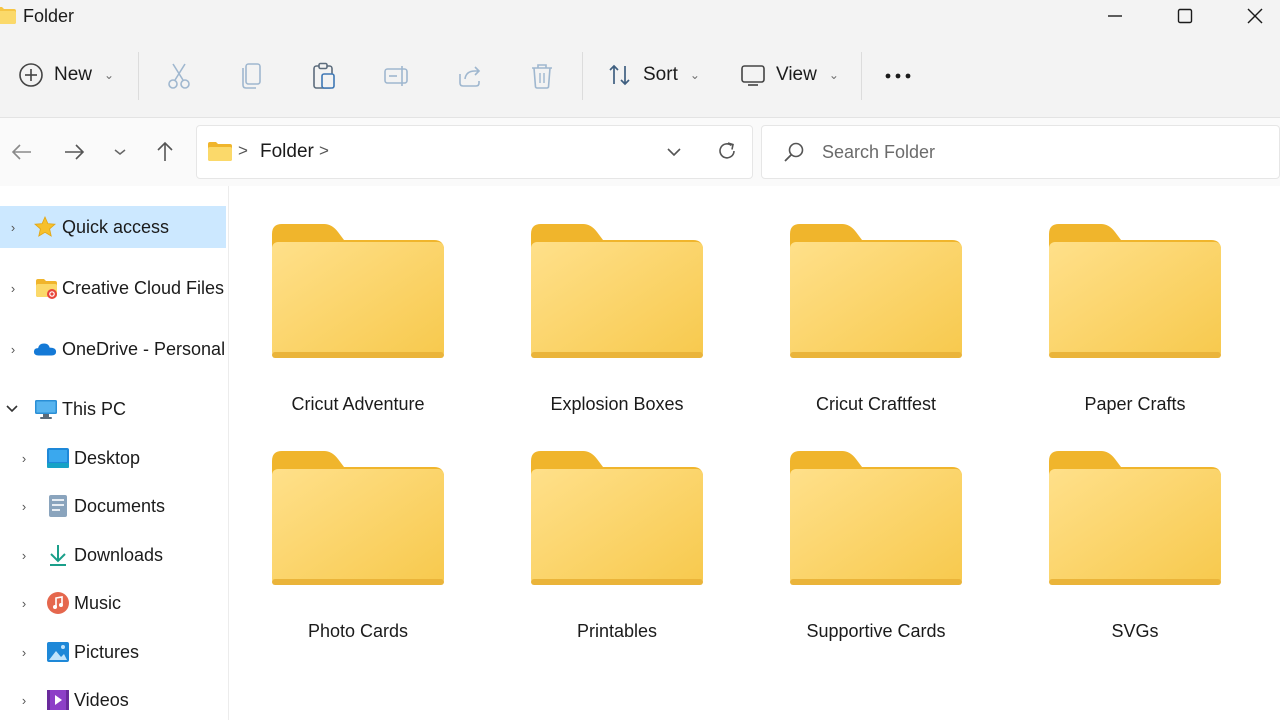 Image resolution: width=1280 pixels, height=720 pixels. I want to click on more-button, so click(898, 76).